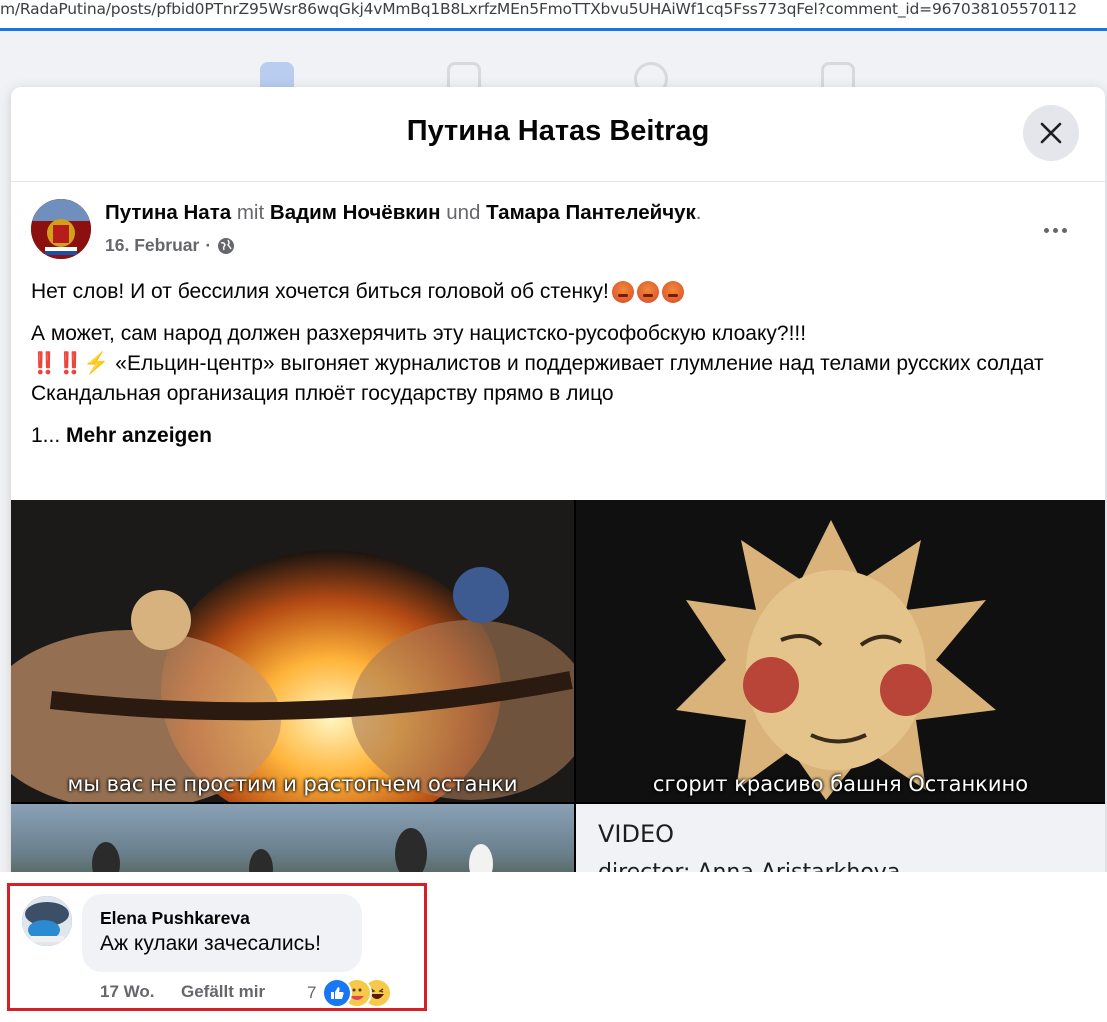  I want to click on and-word: und, so click(463, 212).